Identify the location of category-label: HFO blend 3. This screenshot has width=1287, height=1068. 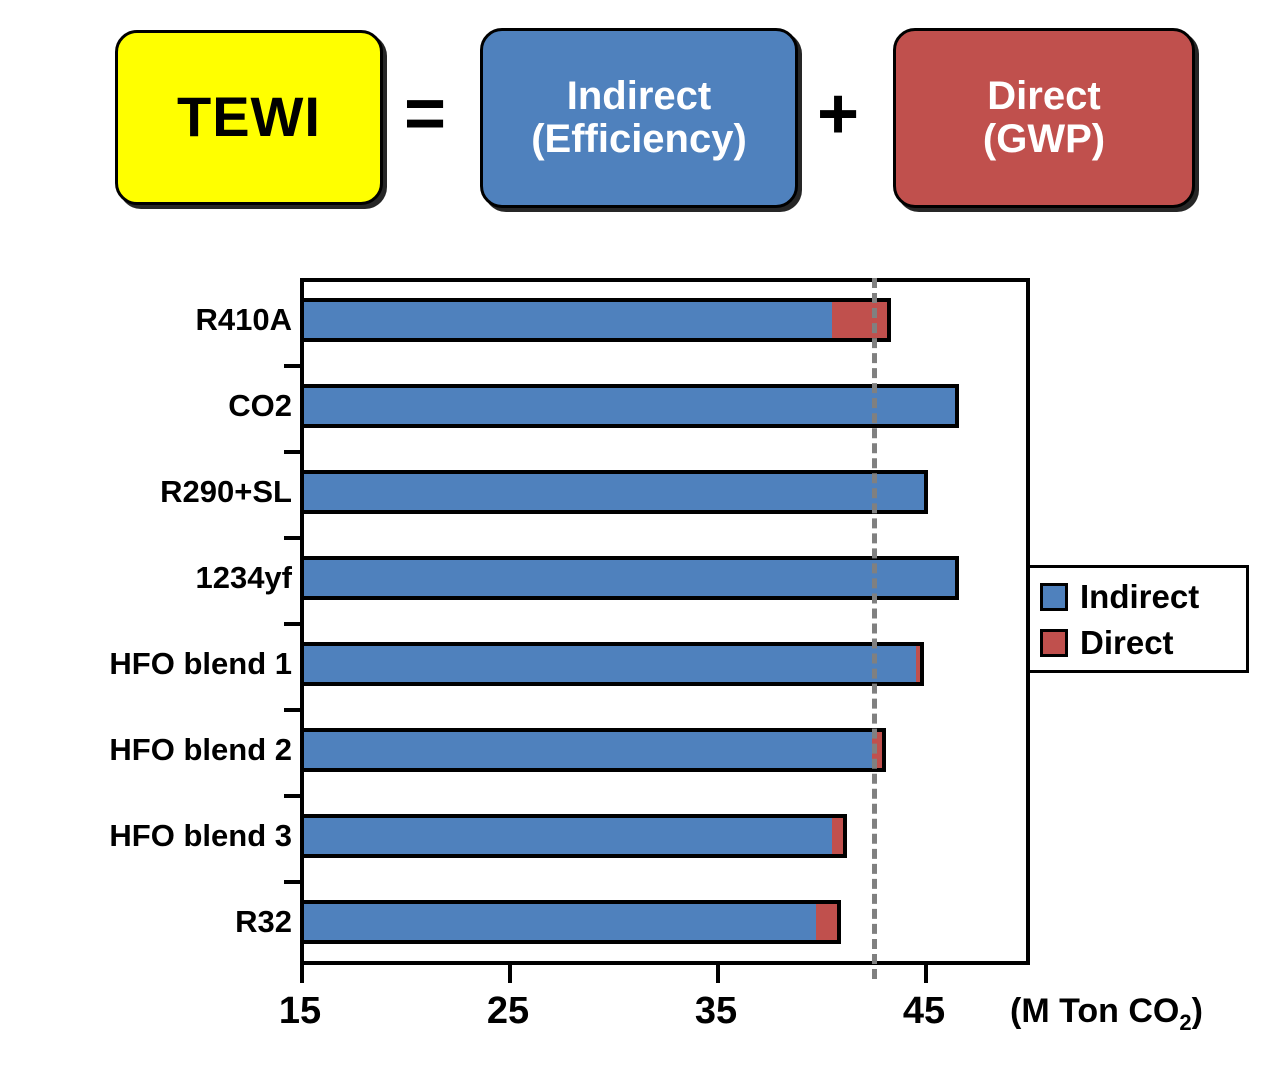
(200, 835).